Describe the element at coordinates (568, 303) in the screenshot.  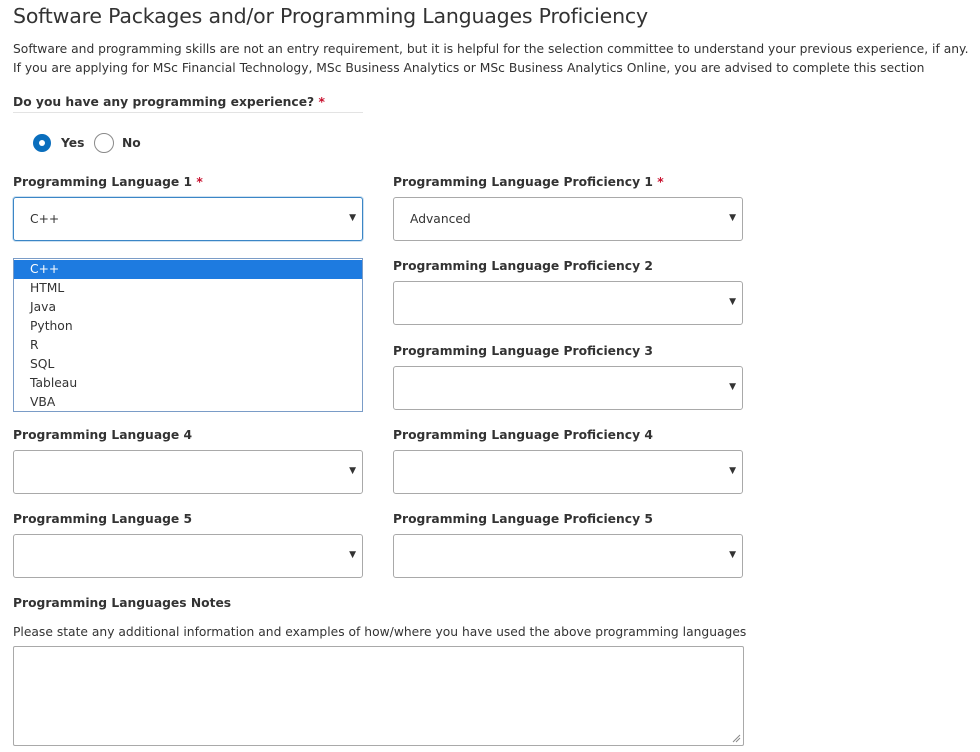
I see `proficiency-2-select: ▼` at that location.